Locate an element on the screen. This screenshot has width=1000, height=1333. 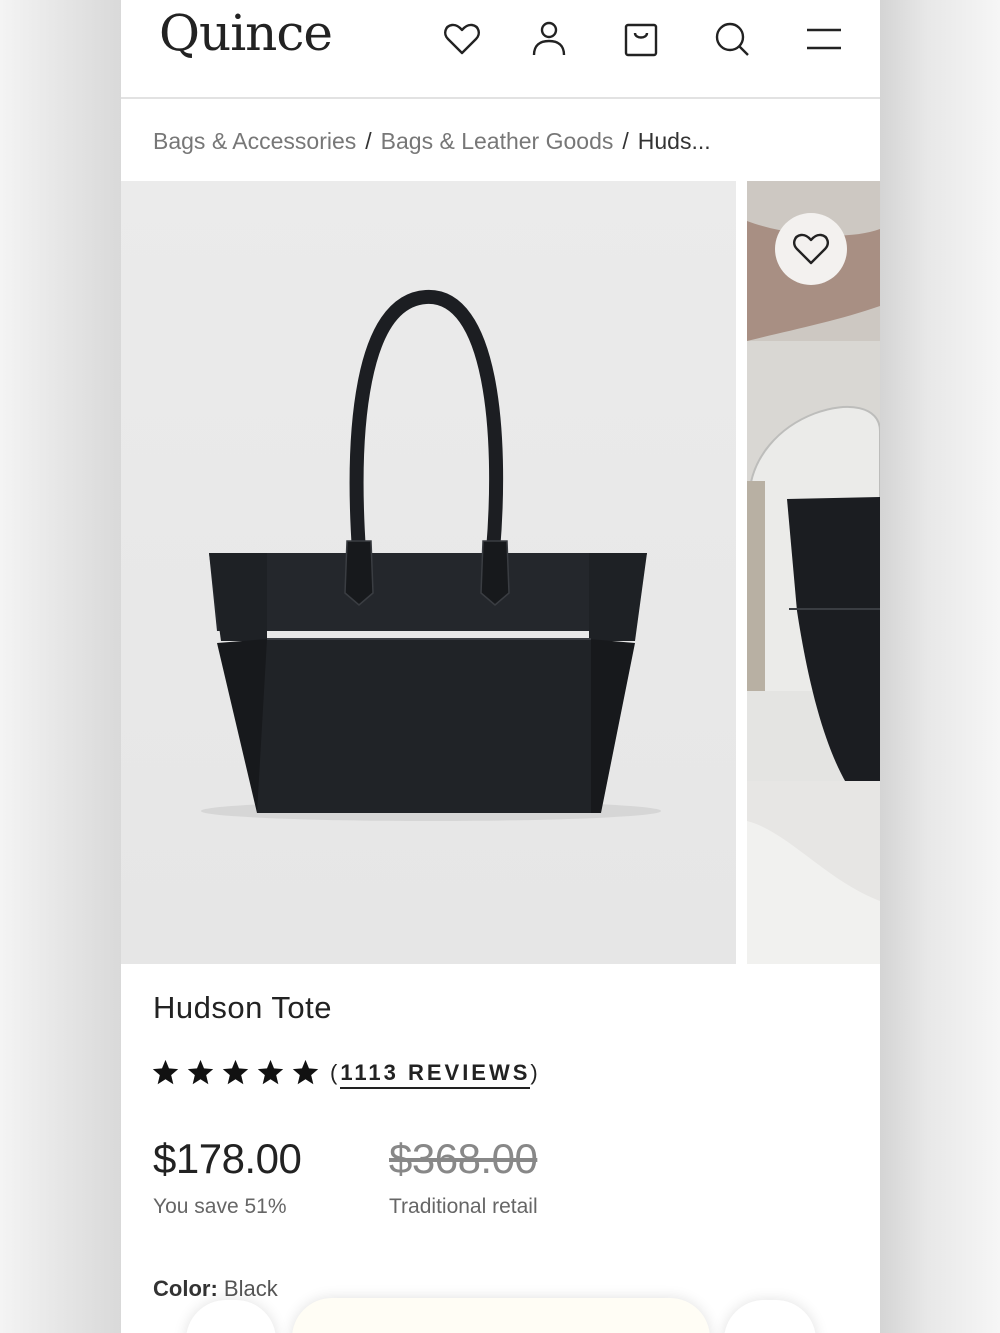
product-title: Hudson Tote is located at coordinates (242, 1007).